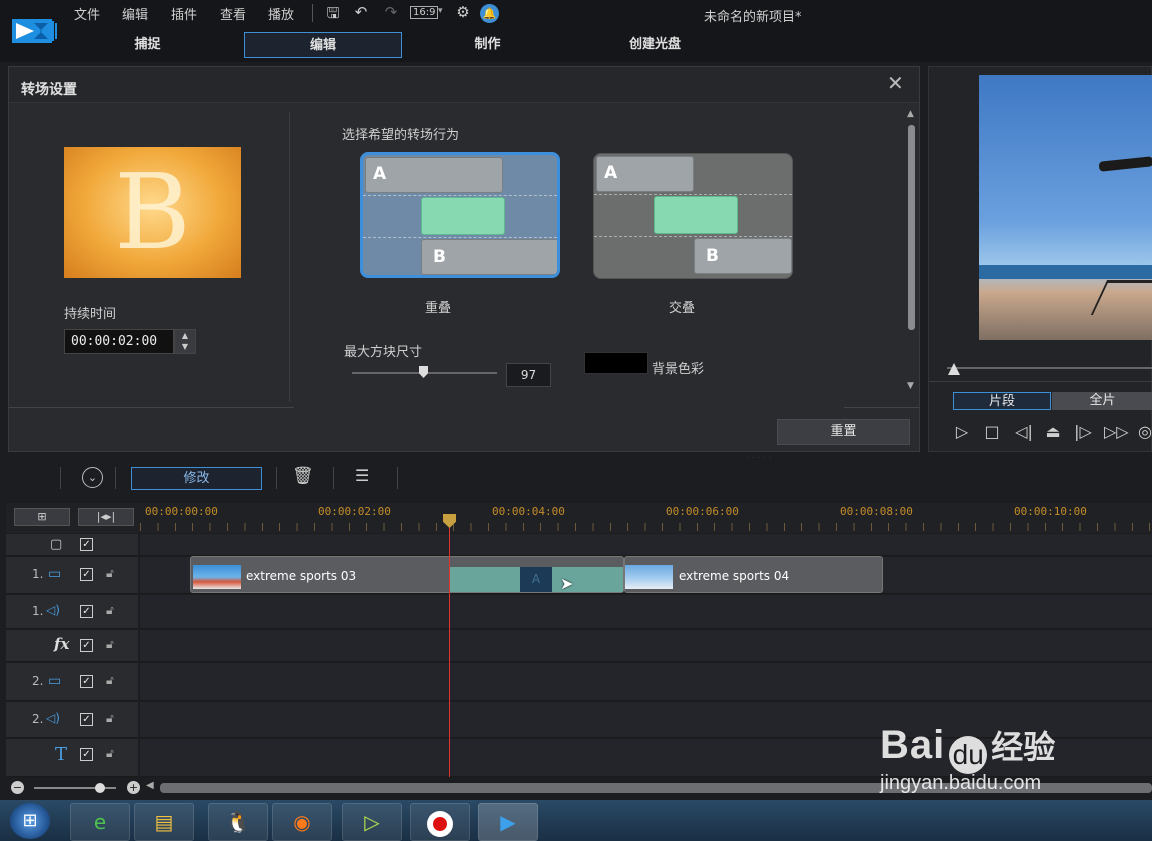 This screenshot has height=841, width=1152. Describe the element at coordinates (440, 822) in the screenshot. I see `record-icon` at that location.